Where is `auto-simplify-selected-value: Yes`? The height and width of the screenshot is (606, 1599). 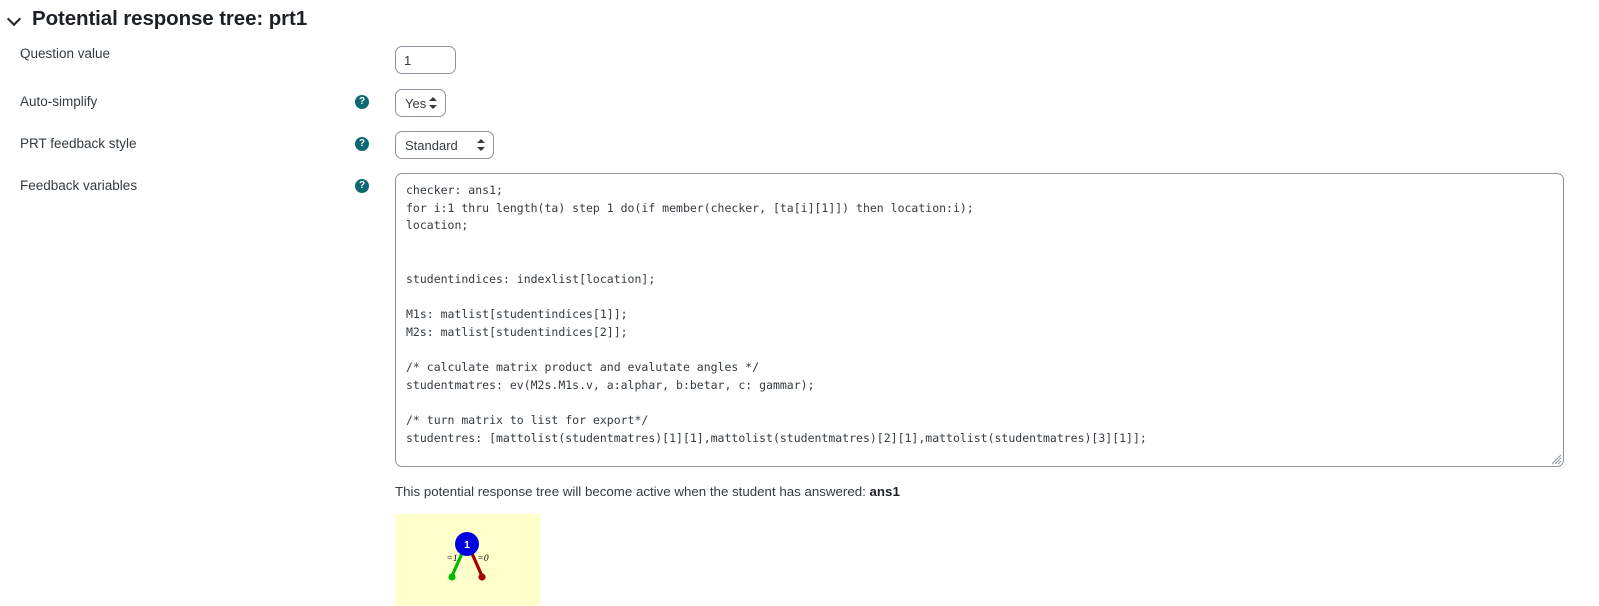 auto-simplify-selected-value: Yes is located at coordinates (416, 103).